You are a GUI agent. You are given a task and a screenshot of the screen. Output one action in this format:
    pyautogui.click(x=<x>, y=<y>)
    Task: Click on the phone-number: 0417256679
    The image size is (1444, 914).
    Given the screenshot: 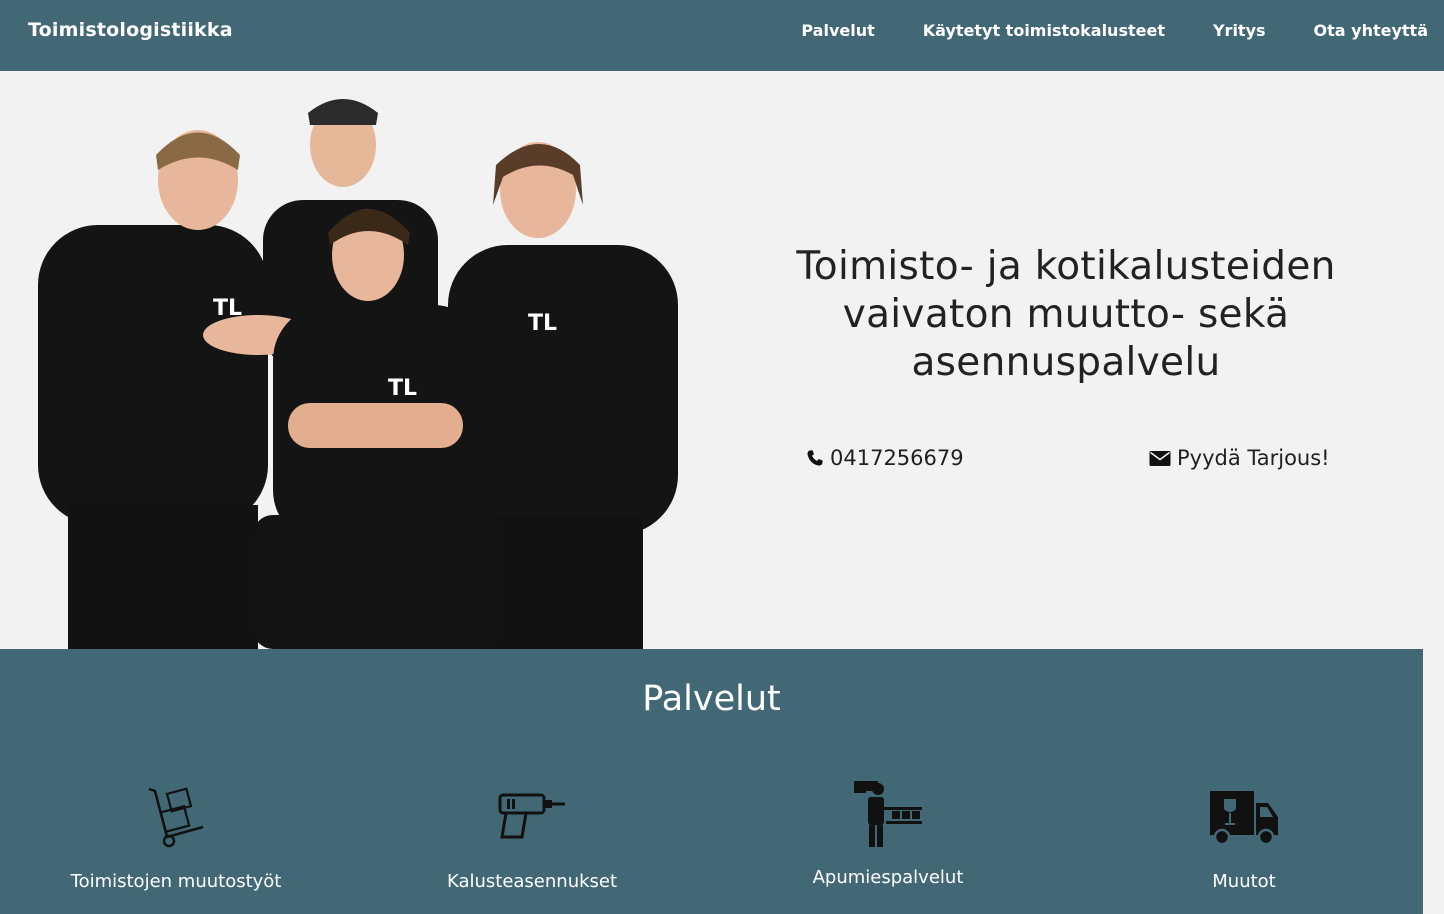 What is the action you would take?
    pyautogui.click(x=897, y=458)
    